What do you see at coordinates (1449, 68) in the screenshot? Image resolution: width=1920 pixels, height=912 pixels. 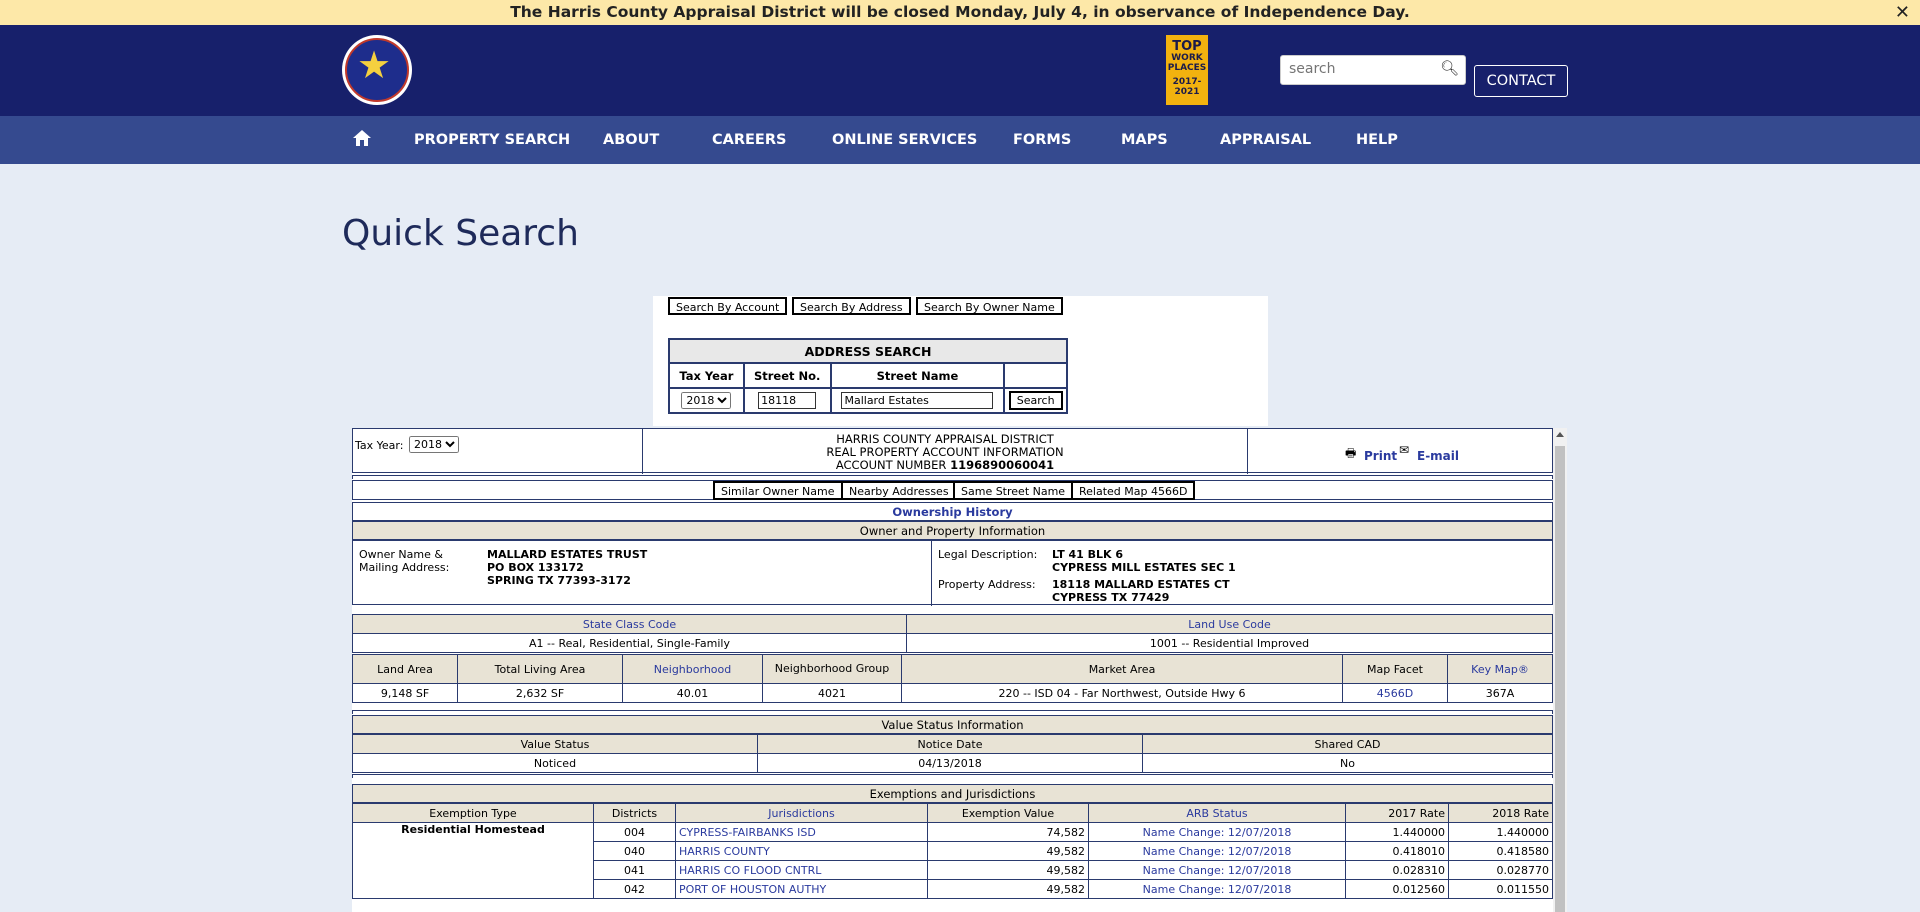 I see `search-icon: 🔍︎` at bounding box center [1449, 68].